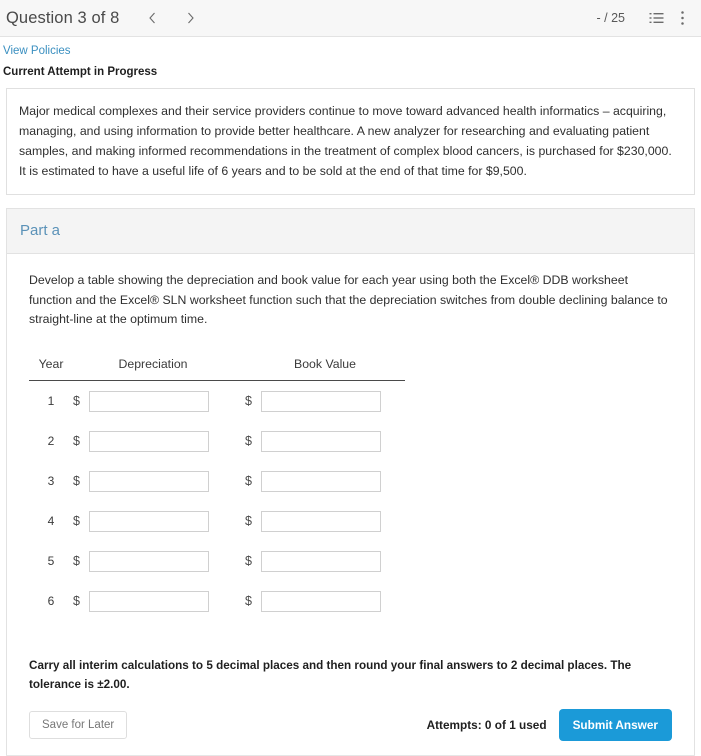 This screenshot has height=756, width=701. I want to click on part-a-title: Part a, so click(40, 230).